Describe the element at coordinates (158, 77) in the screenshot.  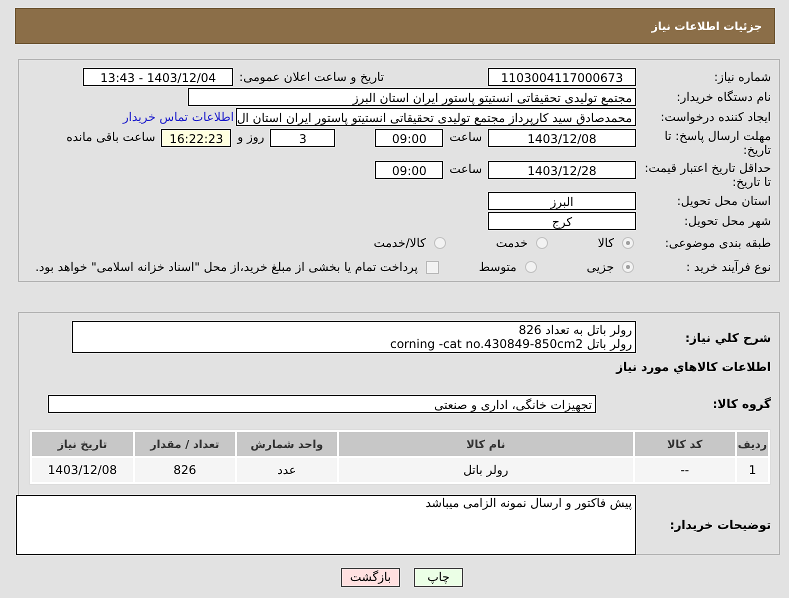
I see `text-field: 1403/12/04 - 13:43` at that location.